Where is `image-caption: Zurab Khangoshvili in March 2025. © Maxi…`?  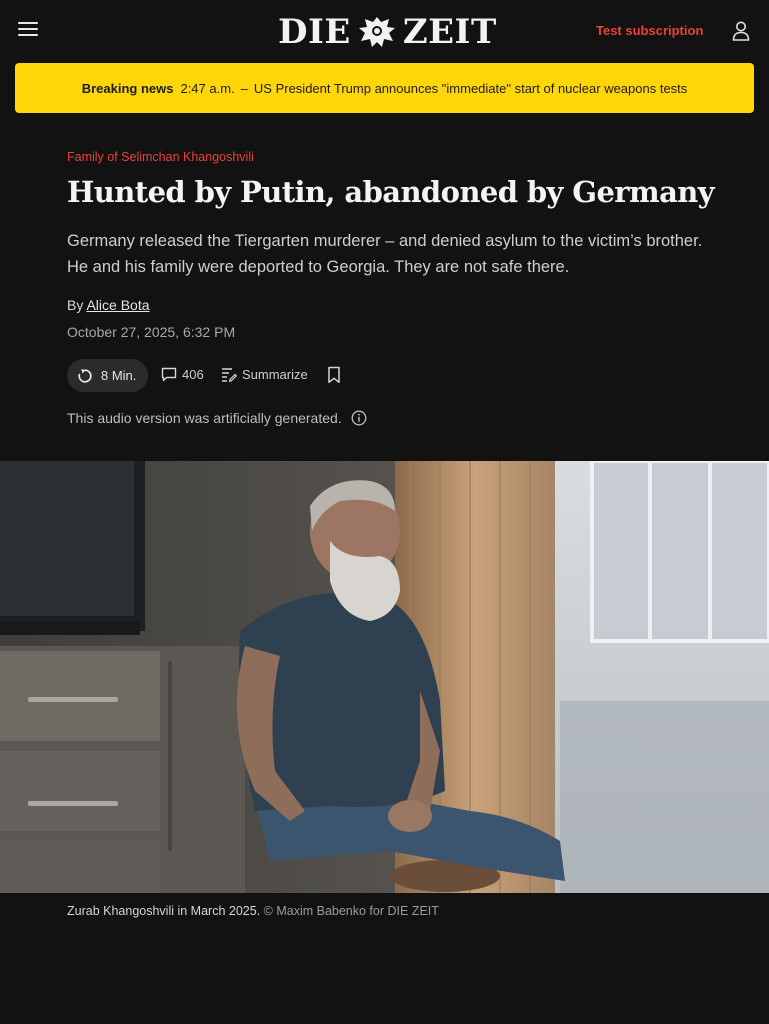 image-caption: Zurab Khangoshvili in March 2025. © Maxi… is located at coordinates (253, 911).